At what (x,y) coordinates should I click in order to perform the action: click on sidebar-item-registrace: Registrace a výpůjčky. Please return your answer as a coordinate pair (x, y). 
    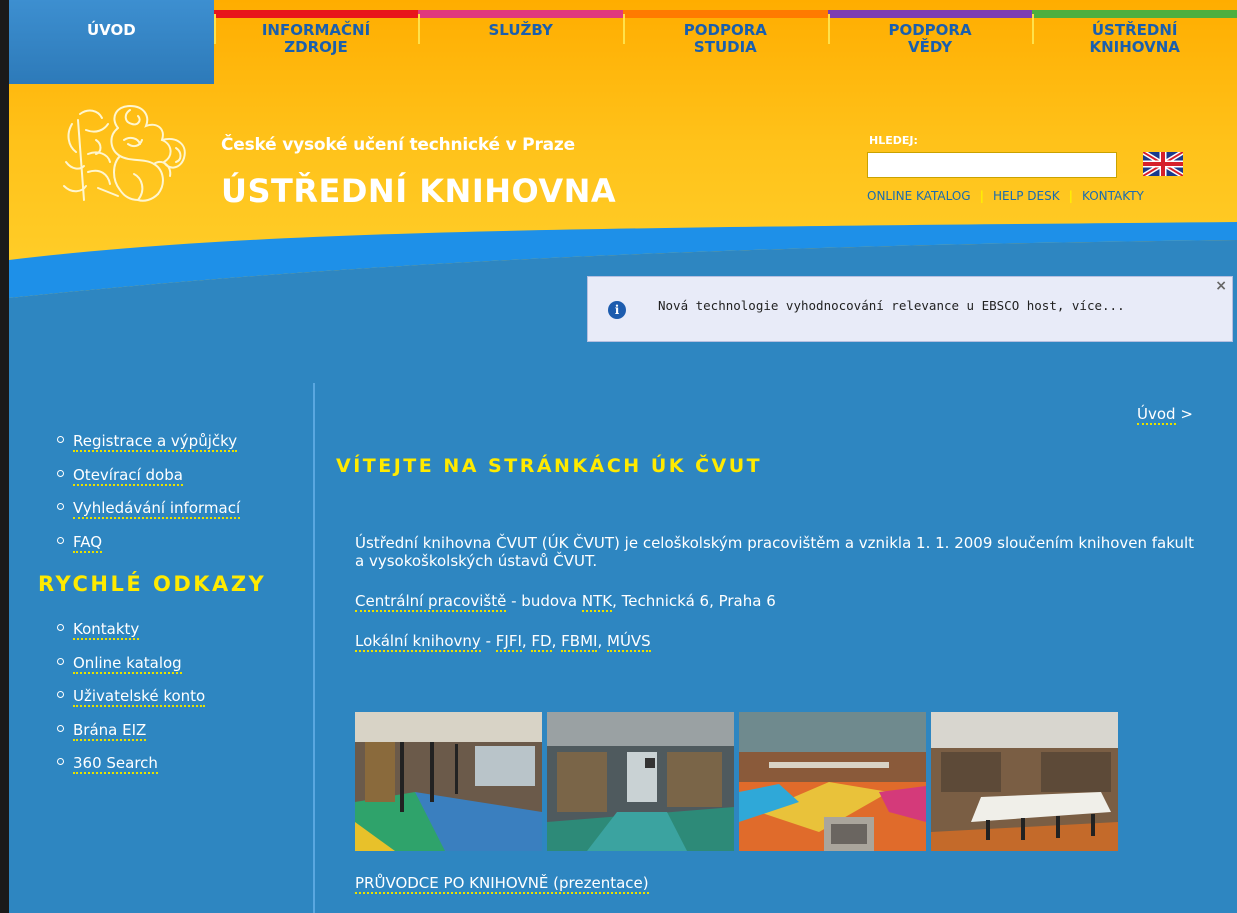
    Looking at the image, I should click on (148, 449).